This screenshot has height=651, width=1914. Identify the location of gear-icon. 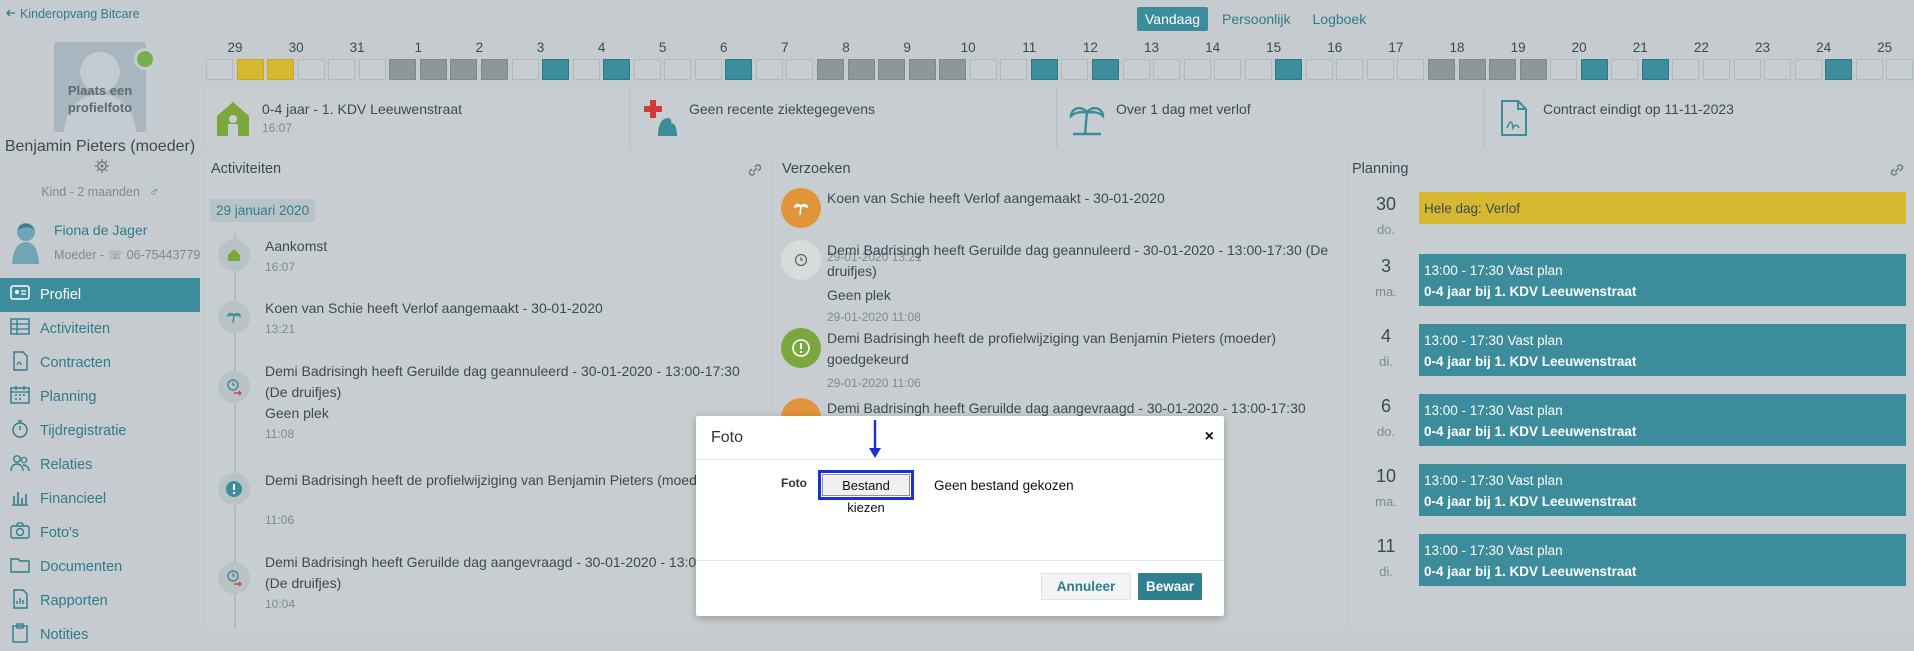
(102, 169).